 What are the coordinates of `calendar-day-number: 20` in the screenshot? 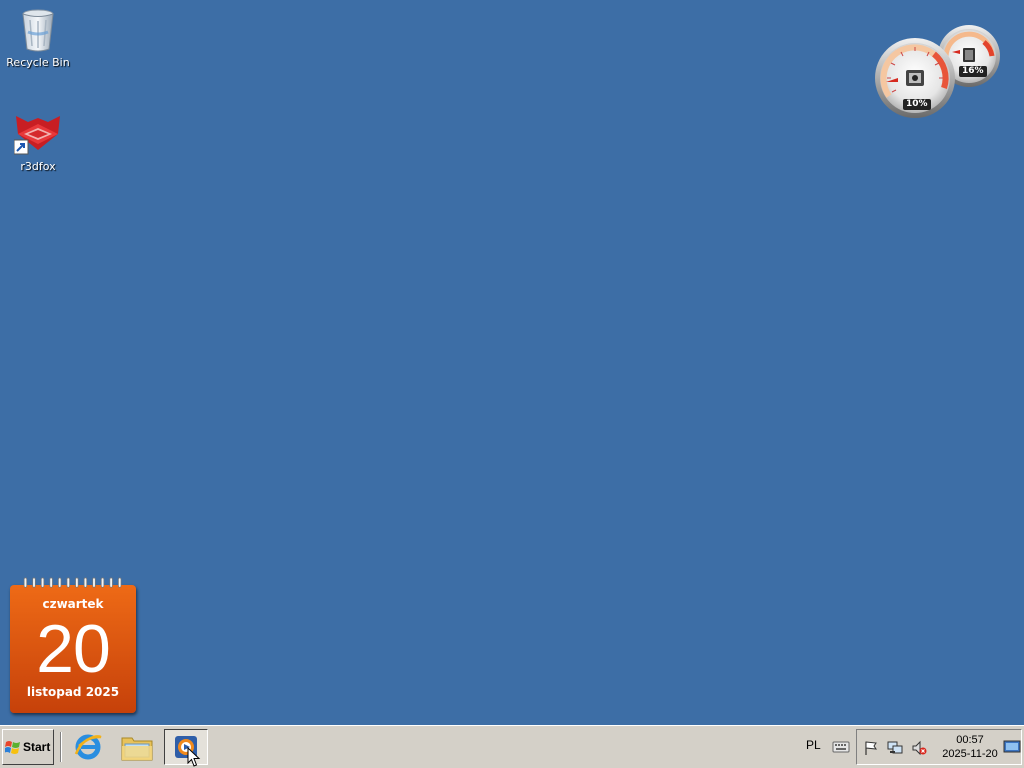 It's located at (73, 649).